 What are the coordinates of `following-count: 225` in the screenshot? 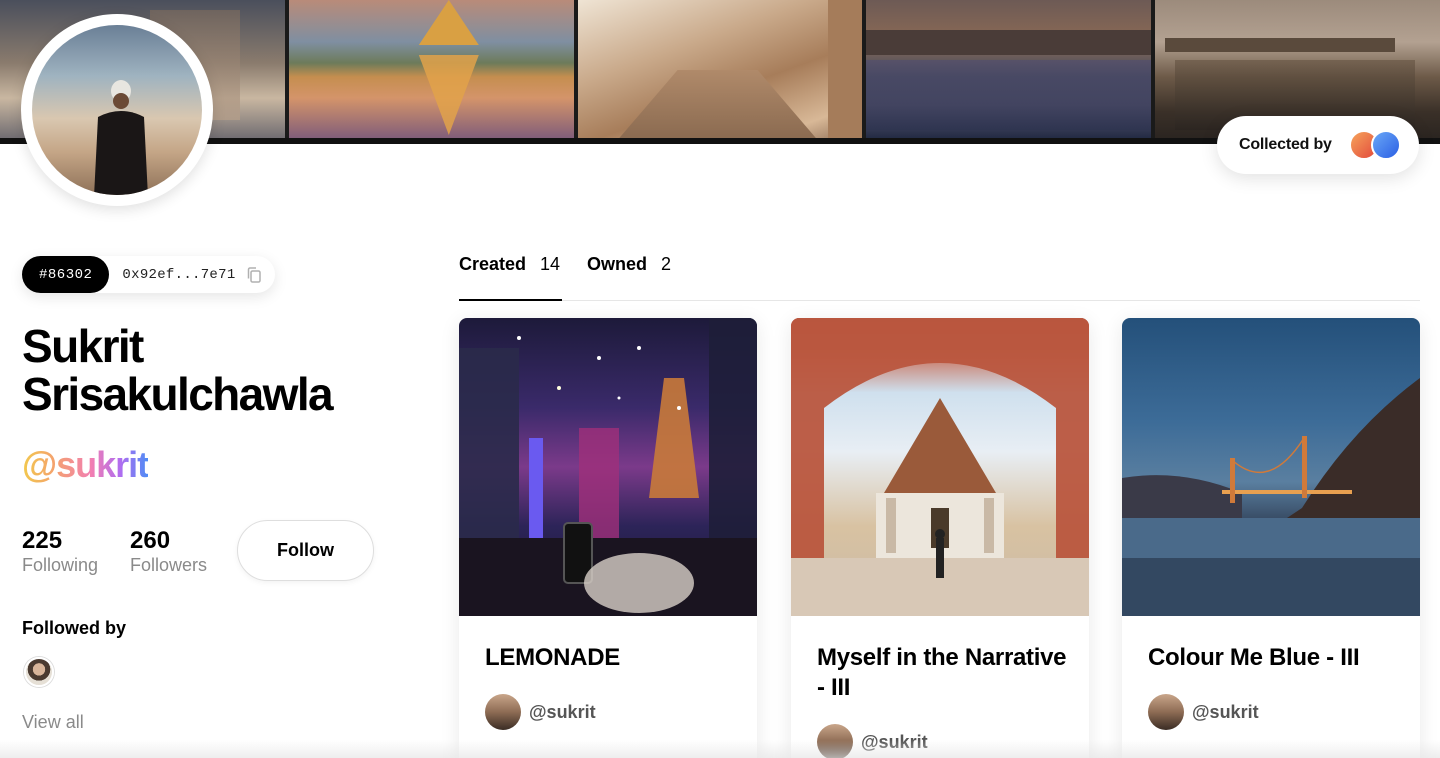 It's located at (42, 540).